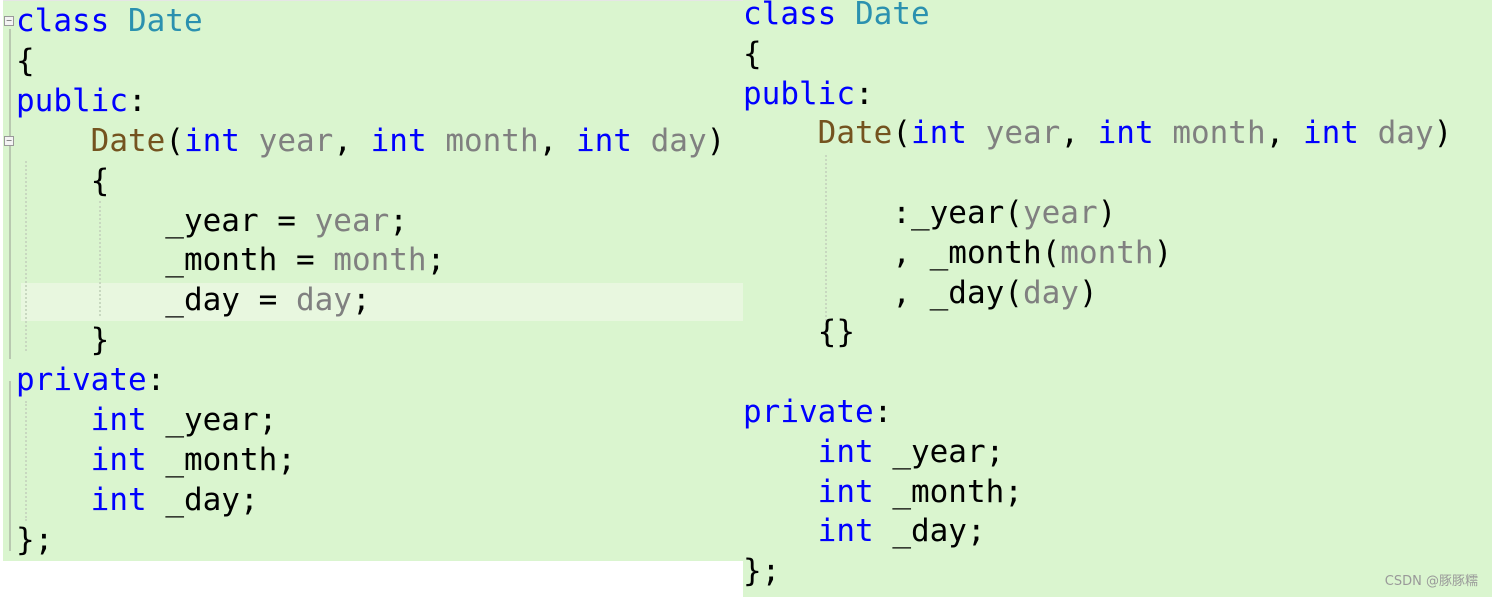 The height and width of the screenshot is (597, 1492). I want to click on code-line: }, so click(63, 340).